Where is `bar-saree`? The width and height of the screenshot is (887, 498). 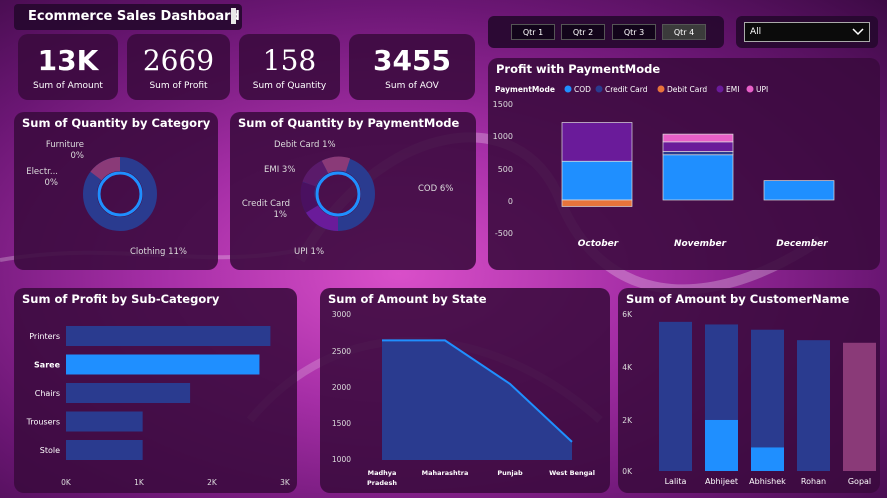 bar-saree is located at coordinates (163, 364).